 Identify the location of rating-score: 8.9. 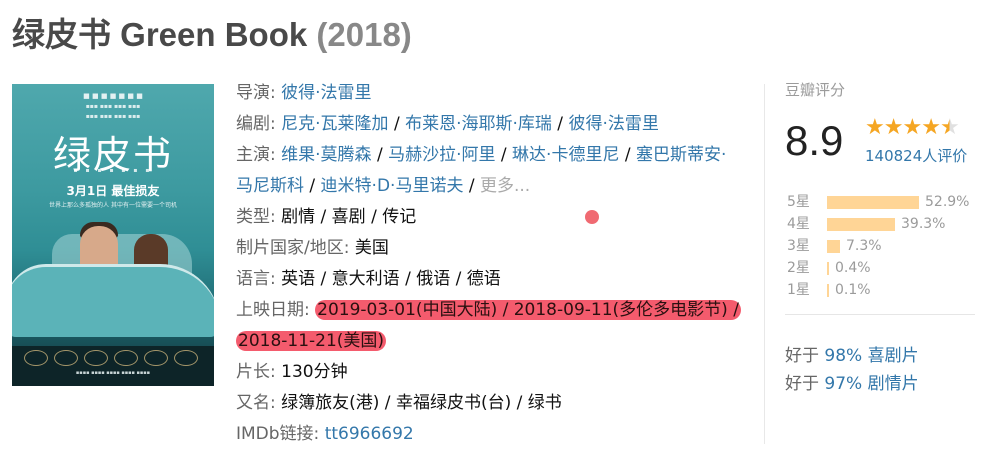
(814, 140).